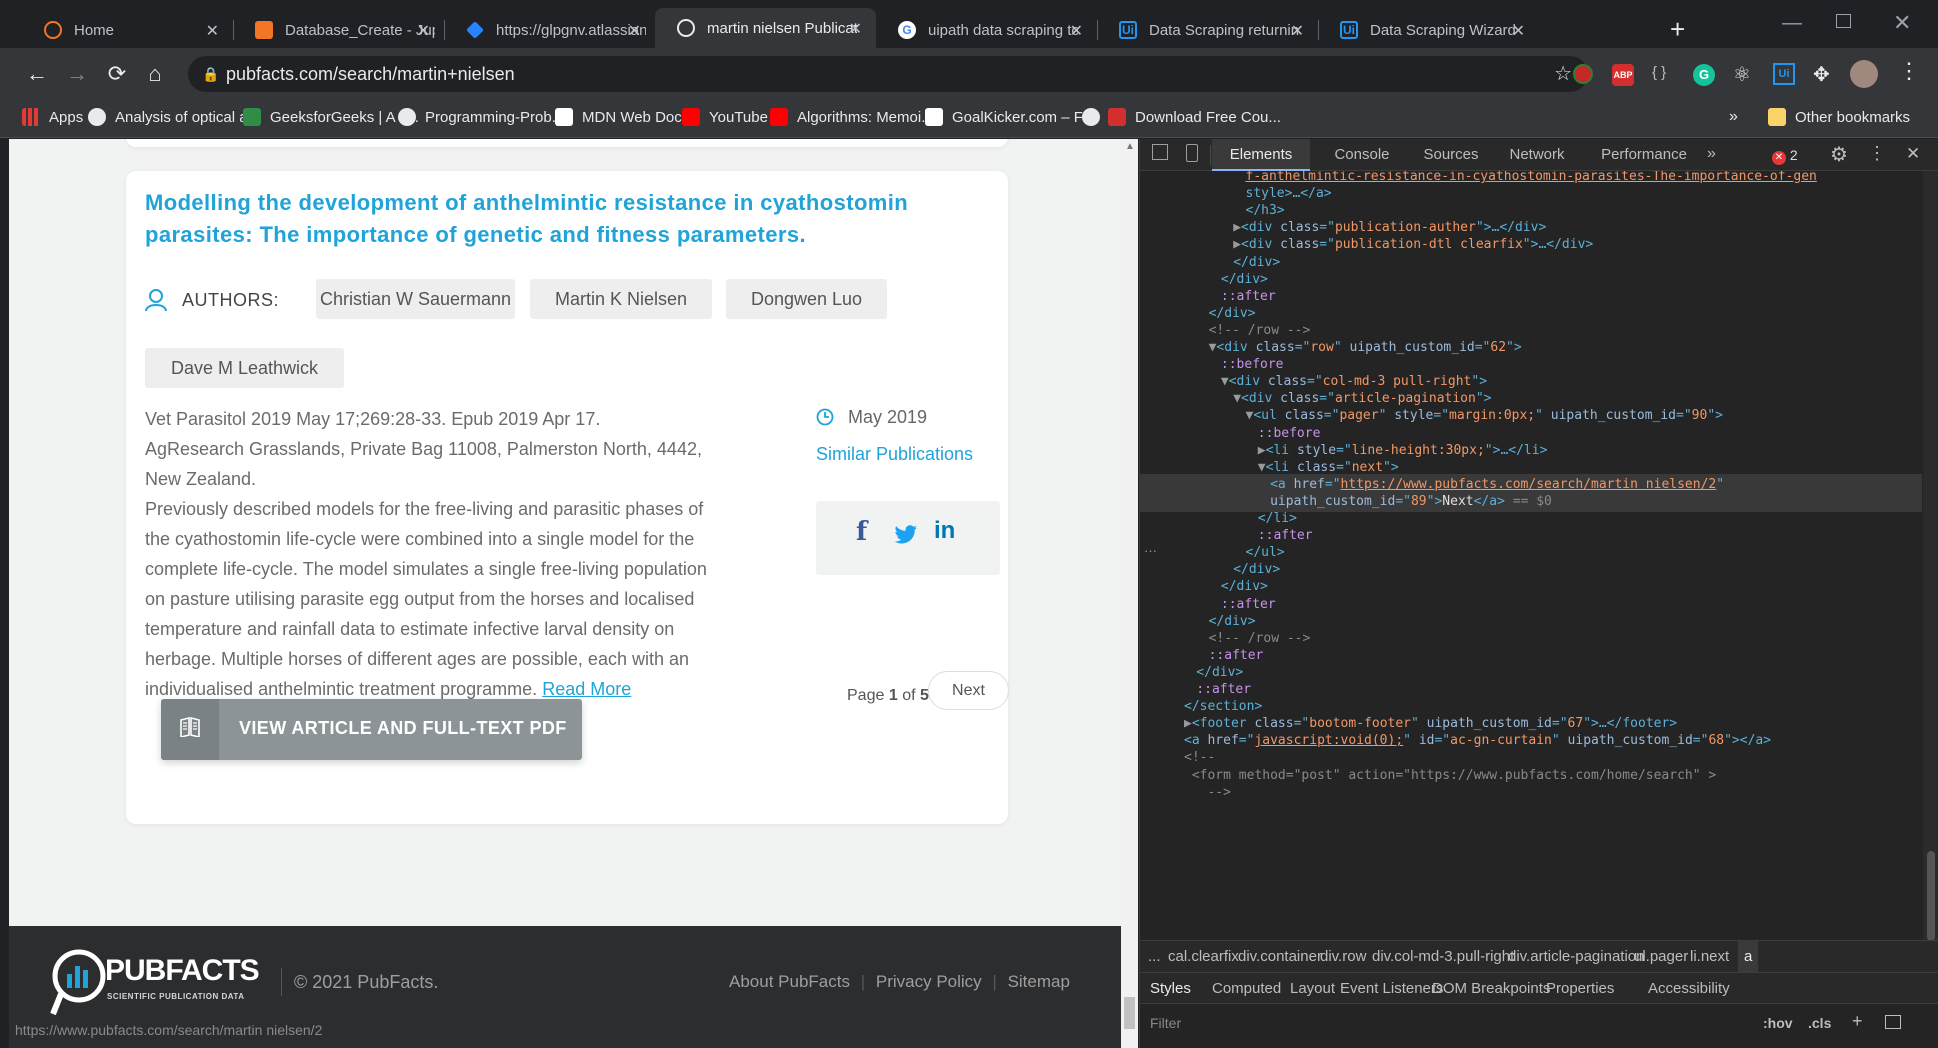 The image size is (1938, 1048). I want to click on browser-tab: Guipath data scraping to ✕, so click(986, 30).